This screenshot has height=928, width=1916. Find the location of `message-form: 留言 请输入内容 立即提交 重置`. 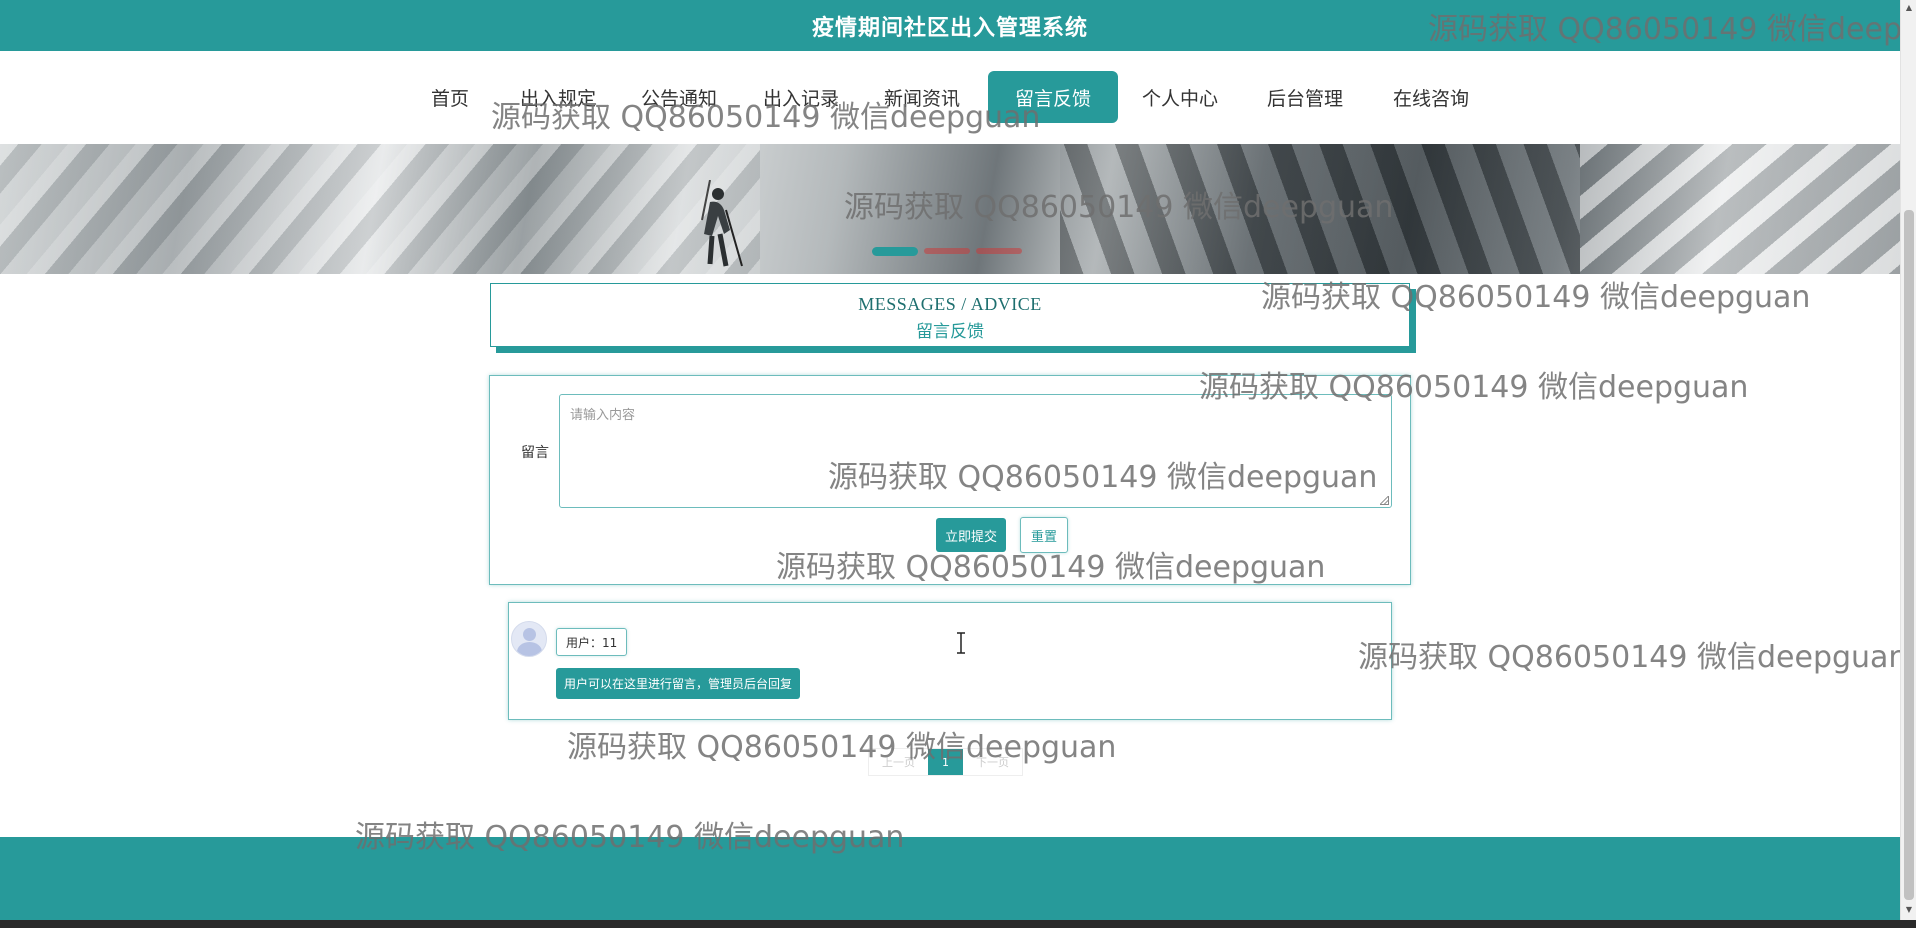

message-form: 留言 请输入内容 立即提交 重置 is located at coordinates (950, 480).